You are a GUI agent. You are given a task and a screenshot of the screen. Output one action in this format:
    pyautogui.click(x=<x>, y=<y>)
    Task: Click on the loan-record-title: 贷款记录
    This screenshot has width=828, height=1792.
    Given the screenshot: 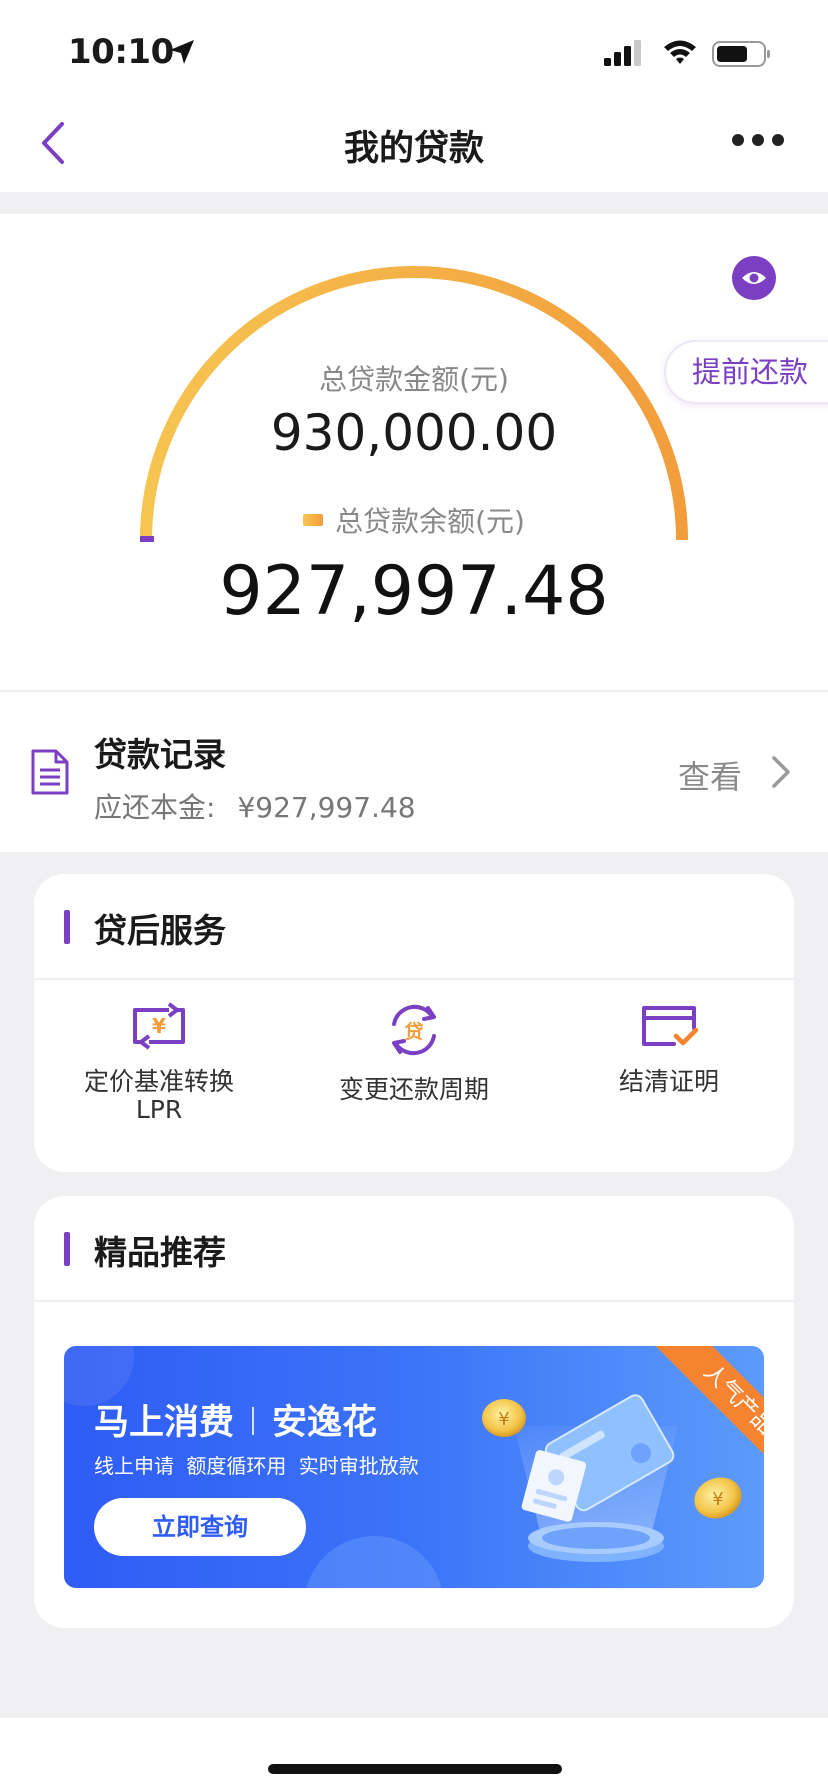 What is the action you would take?
    pyautogui.click(x=160, y=754)
    